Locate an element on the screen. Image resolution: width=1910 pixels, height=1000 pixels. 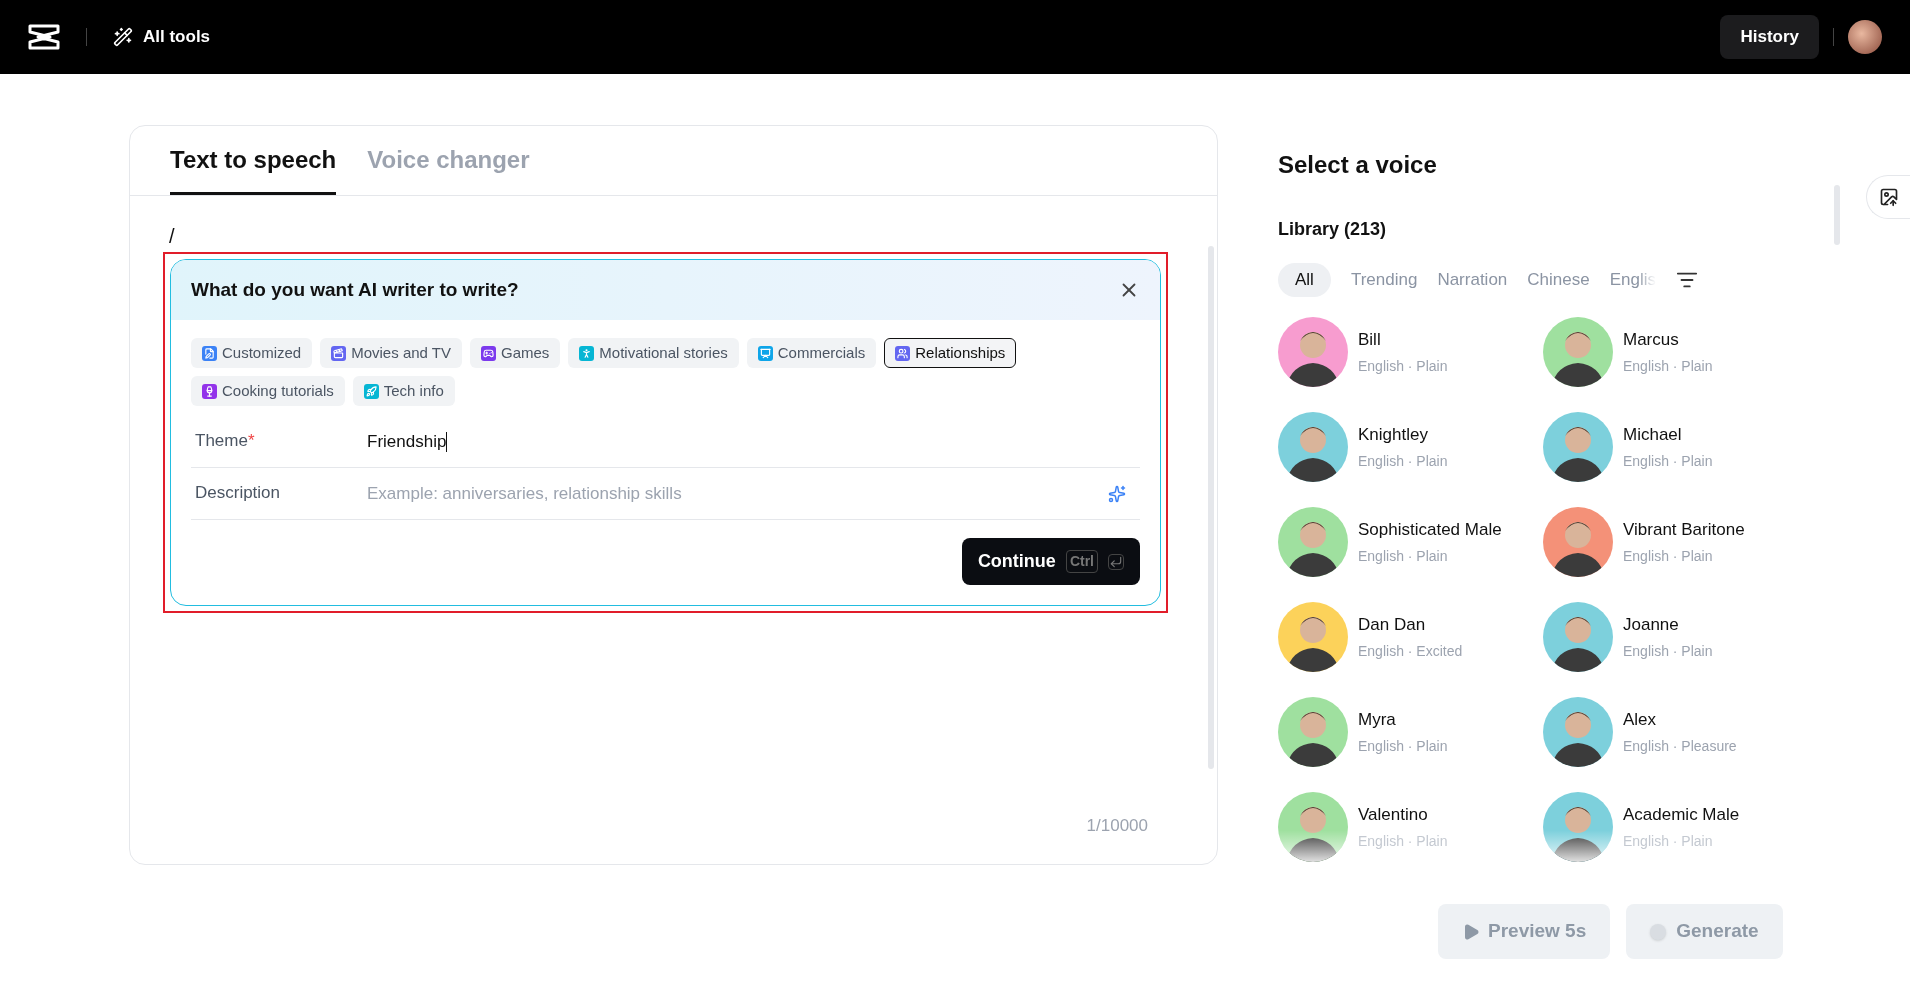
category-chip: Motivational stories is located at coordinates (653, 353).